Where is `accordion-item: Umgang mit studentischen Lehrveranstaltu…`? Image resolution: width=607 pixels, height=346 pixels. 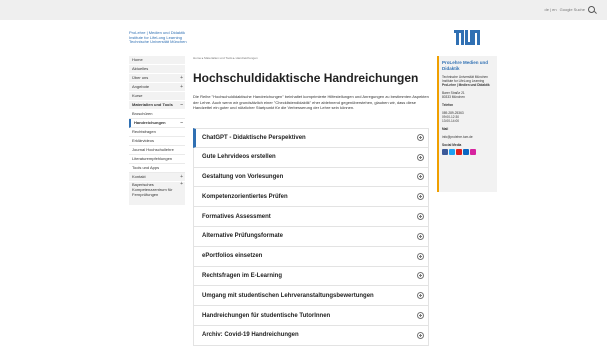
accordion-item: Umgang mit studentischen Lehrveranstaltu… is located at coordinates (311, 296).